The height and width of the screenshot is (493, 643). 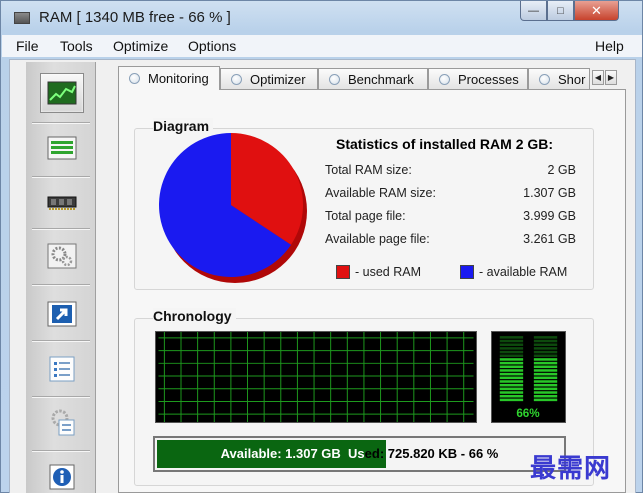 I want to click on tab-processes: Processes, so click(x=478, y=78).